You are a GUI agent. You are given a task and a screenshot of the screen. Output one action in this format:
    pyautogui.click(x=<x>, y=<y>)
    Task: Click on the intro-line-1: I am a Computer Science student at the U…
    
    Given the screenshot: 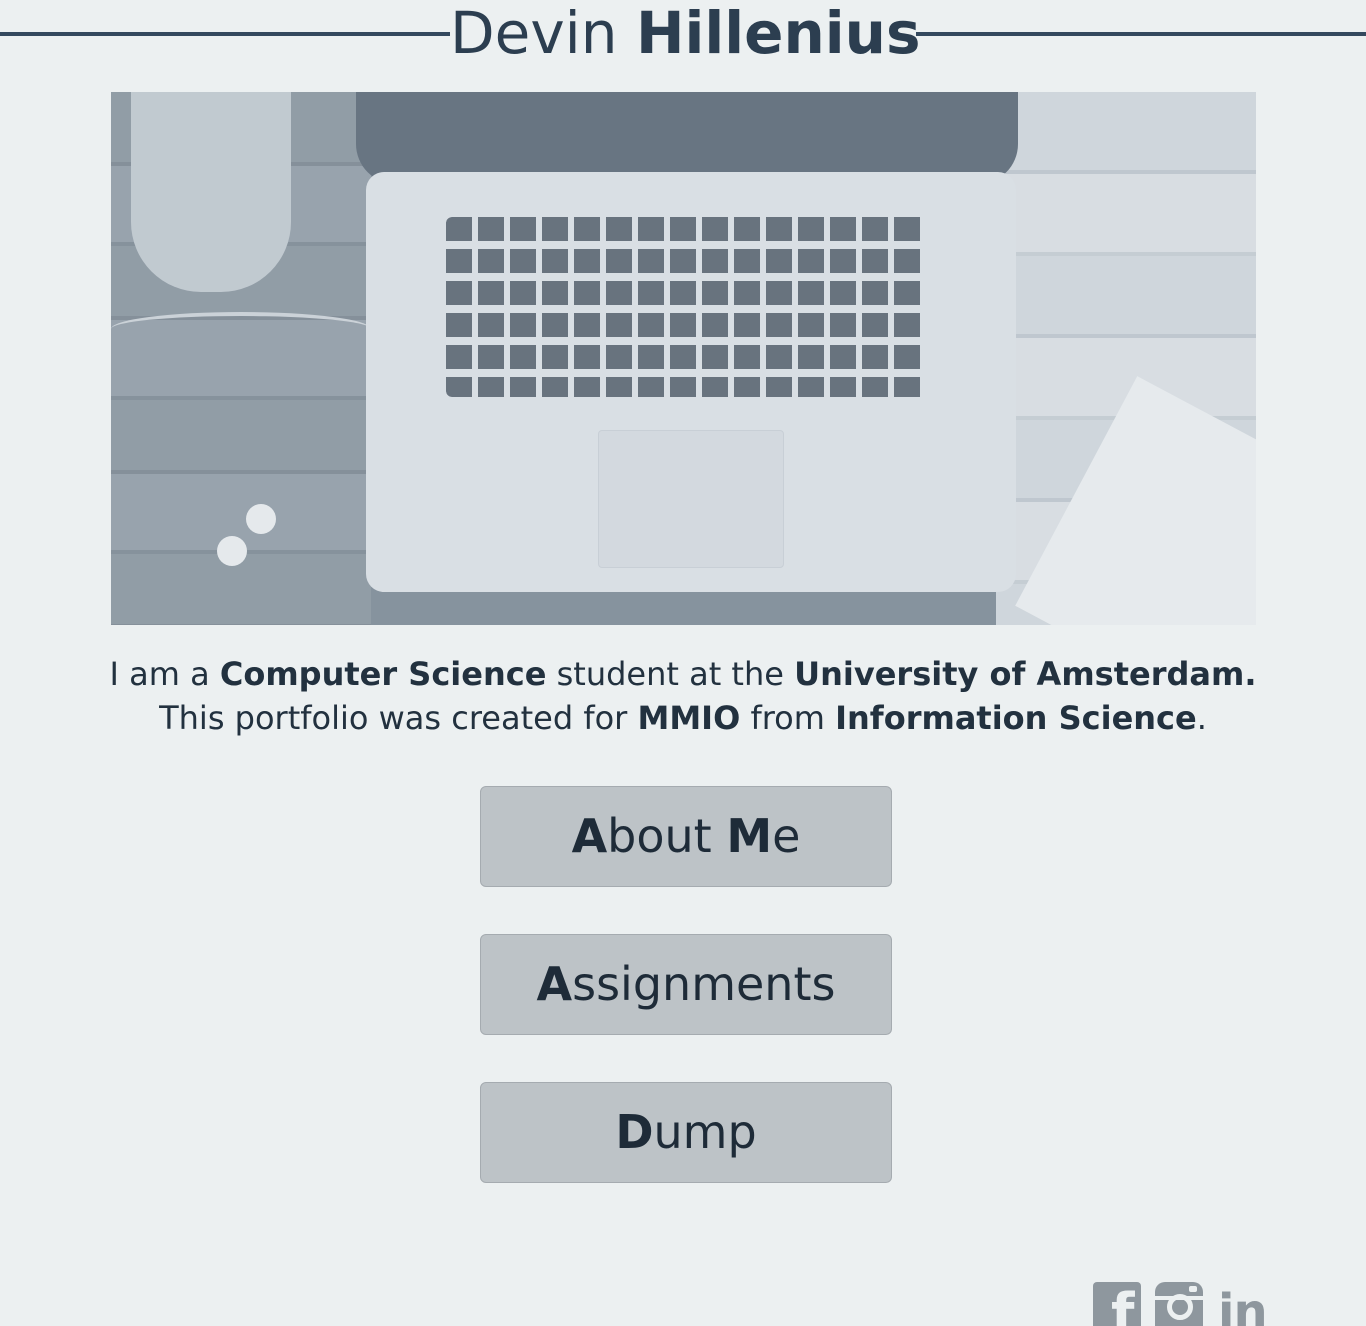 What is the action you would take?
    pyautogui.click(x=683, y=674)
    